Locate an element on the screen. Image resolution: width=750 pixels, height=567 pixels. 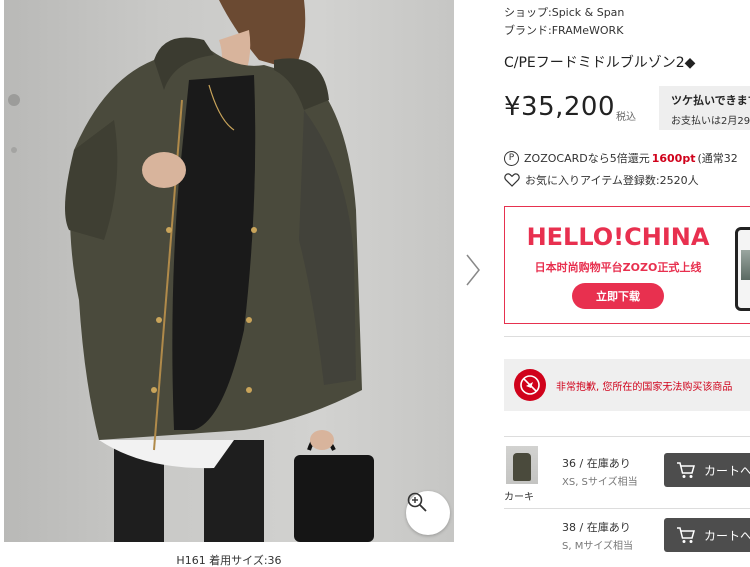
banner-subtitle: 日本时尚购物平台ZOZO正式上线 is located at coordinates (618, 267).